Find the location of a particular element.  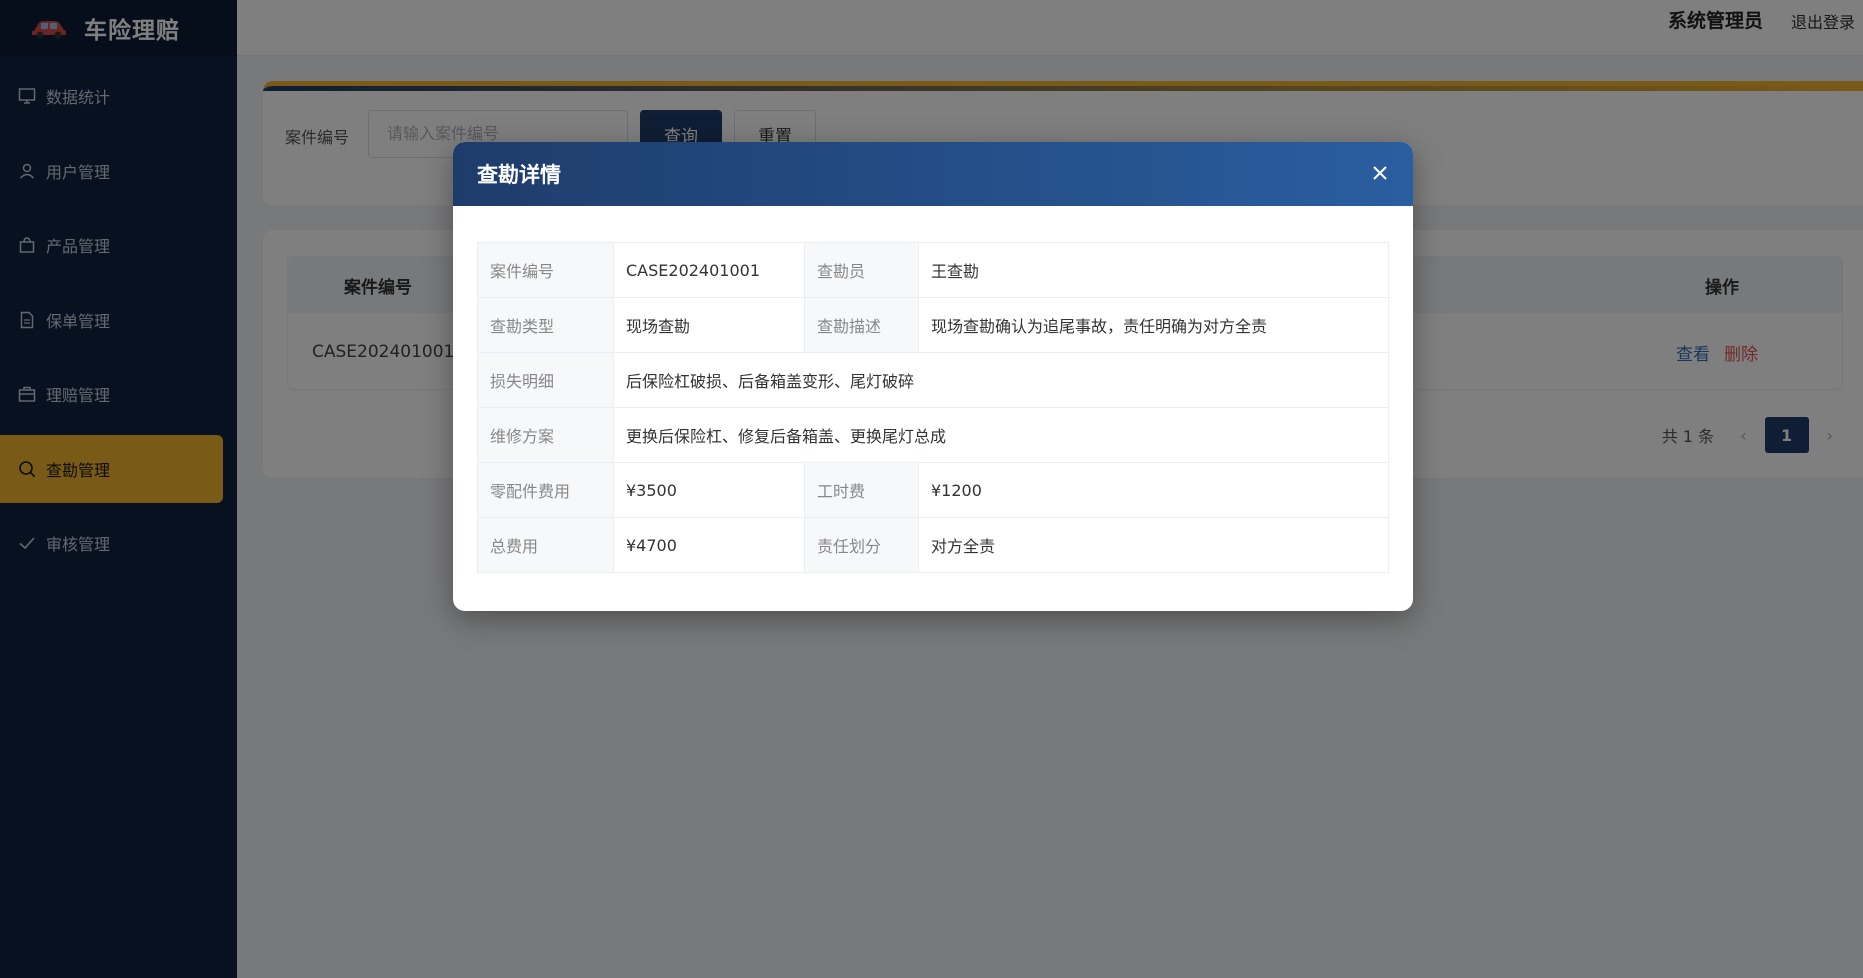

detail-row: 维修方案 更换后保险杠、修复后备箱盖、更换尾灯总成 is located at coordinates (933, 435).